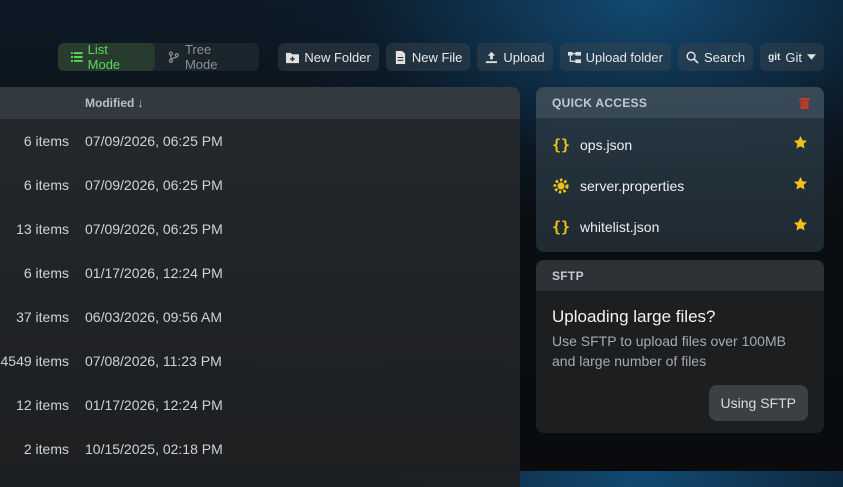  Describe the element at coordinates (634, 316) in the screenshot. I see `sftp-heading: Uploading large files?` at that location.